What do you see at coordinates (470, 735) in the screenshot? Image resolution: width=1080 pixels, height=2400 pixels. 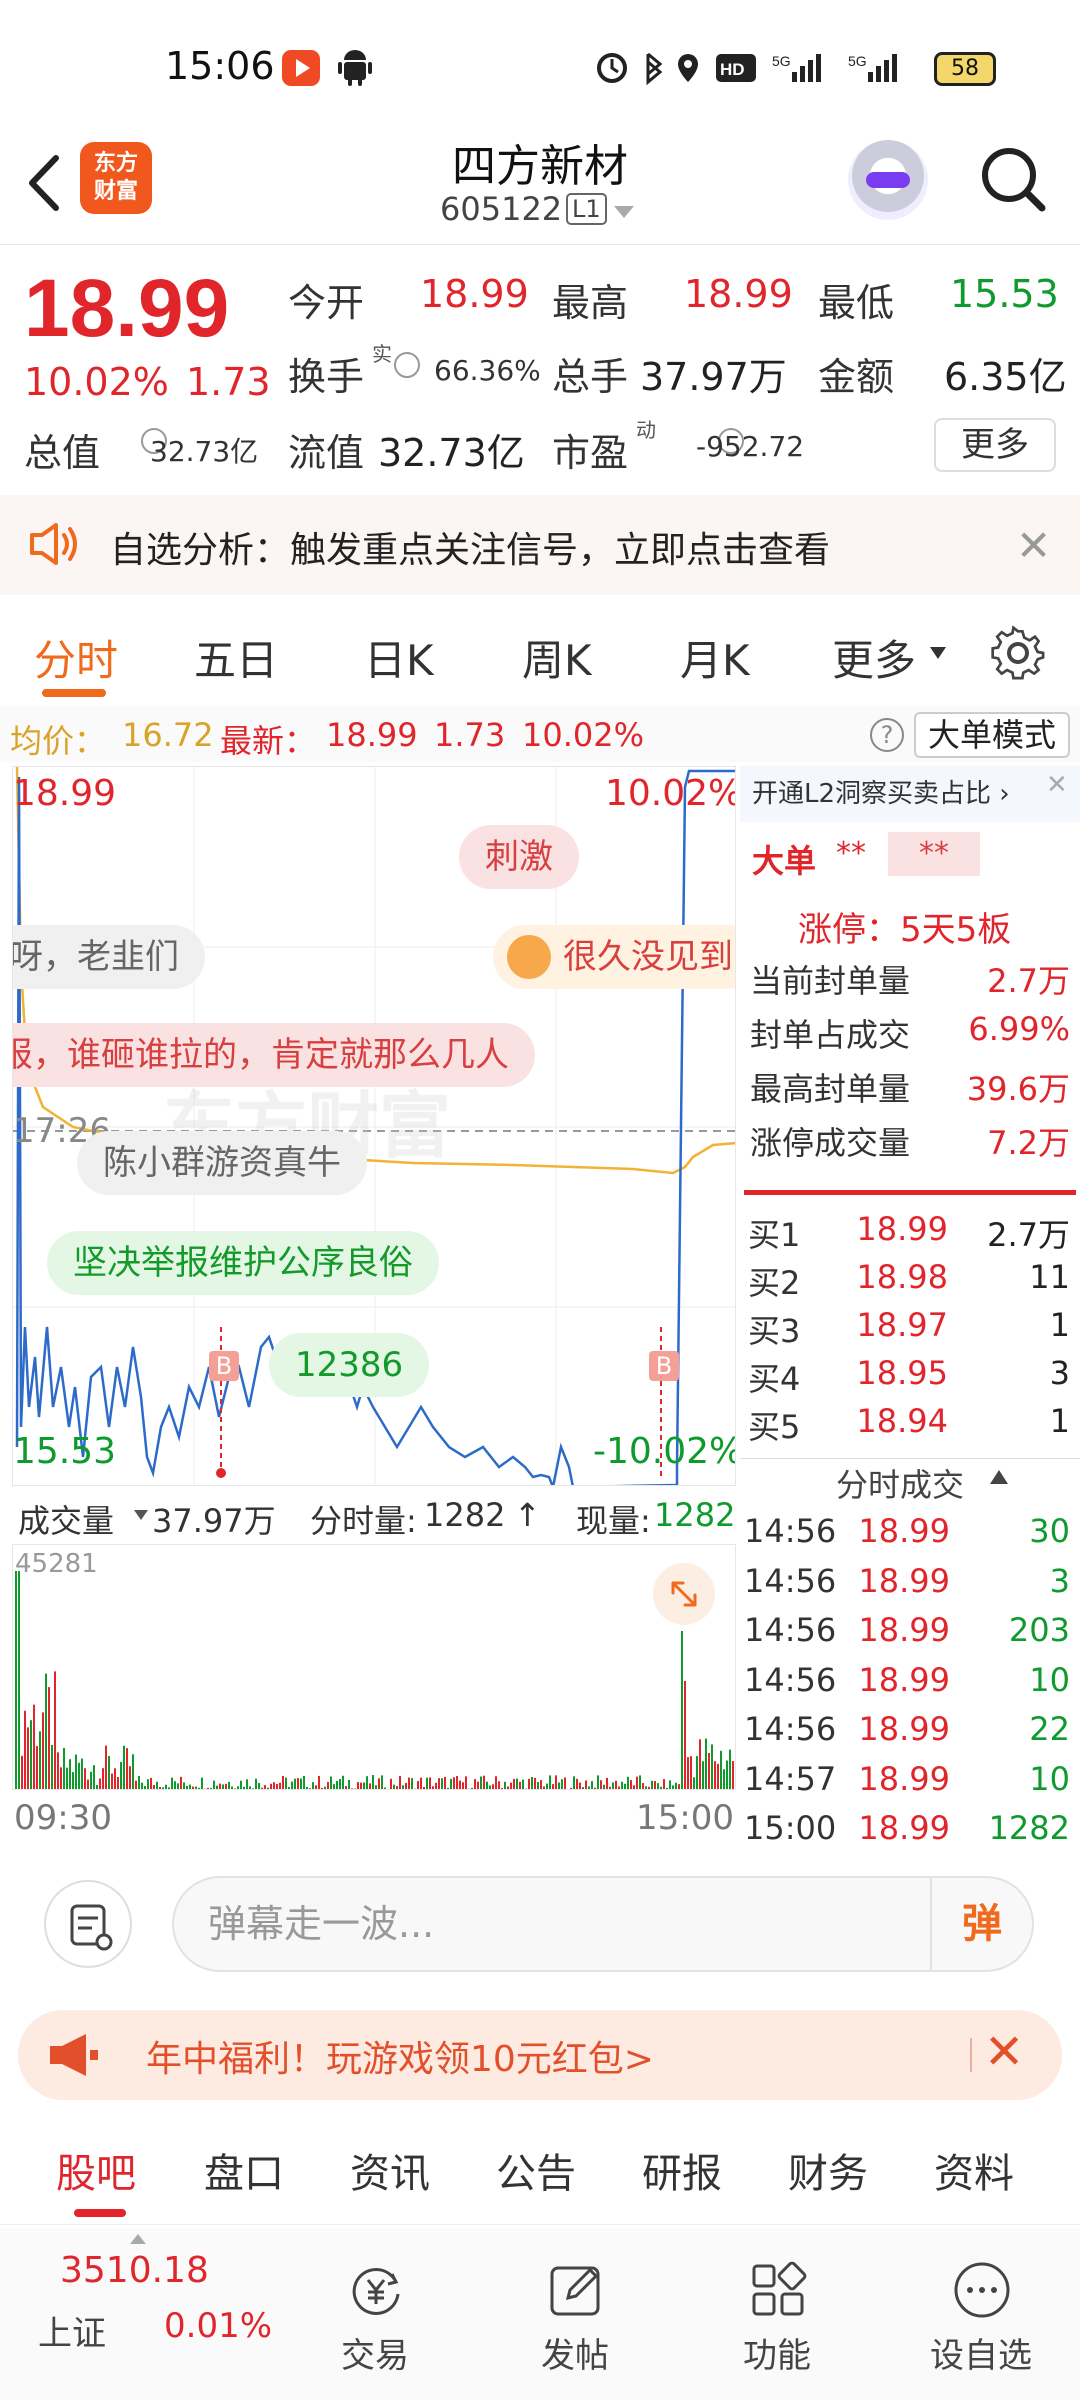 I see `latest-change: 1.73` at bounding box center [470, 735].